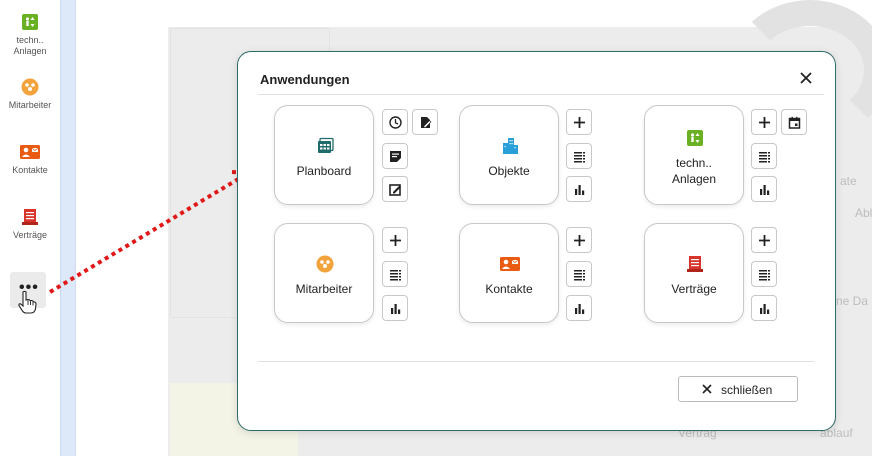 The height and width of the screenshot is (456, 872). What do you see at coordinates (509, 273) in the screenshot?
I see `app-tile-kontakte: Kontakte` at bounding box center [509, 273].